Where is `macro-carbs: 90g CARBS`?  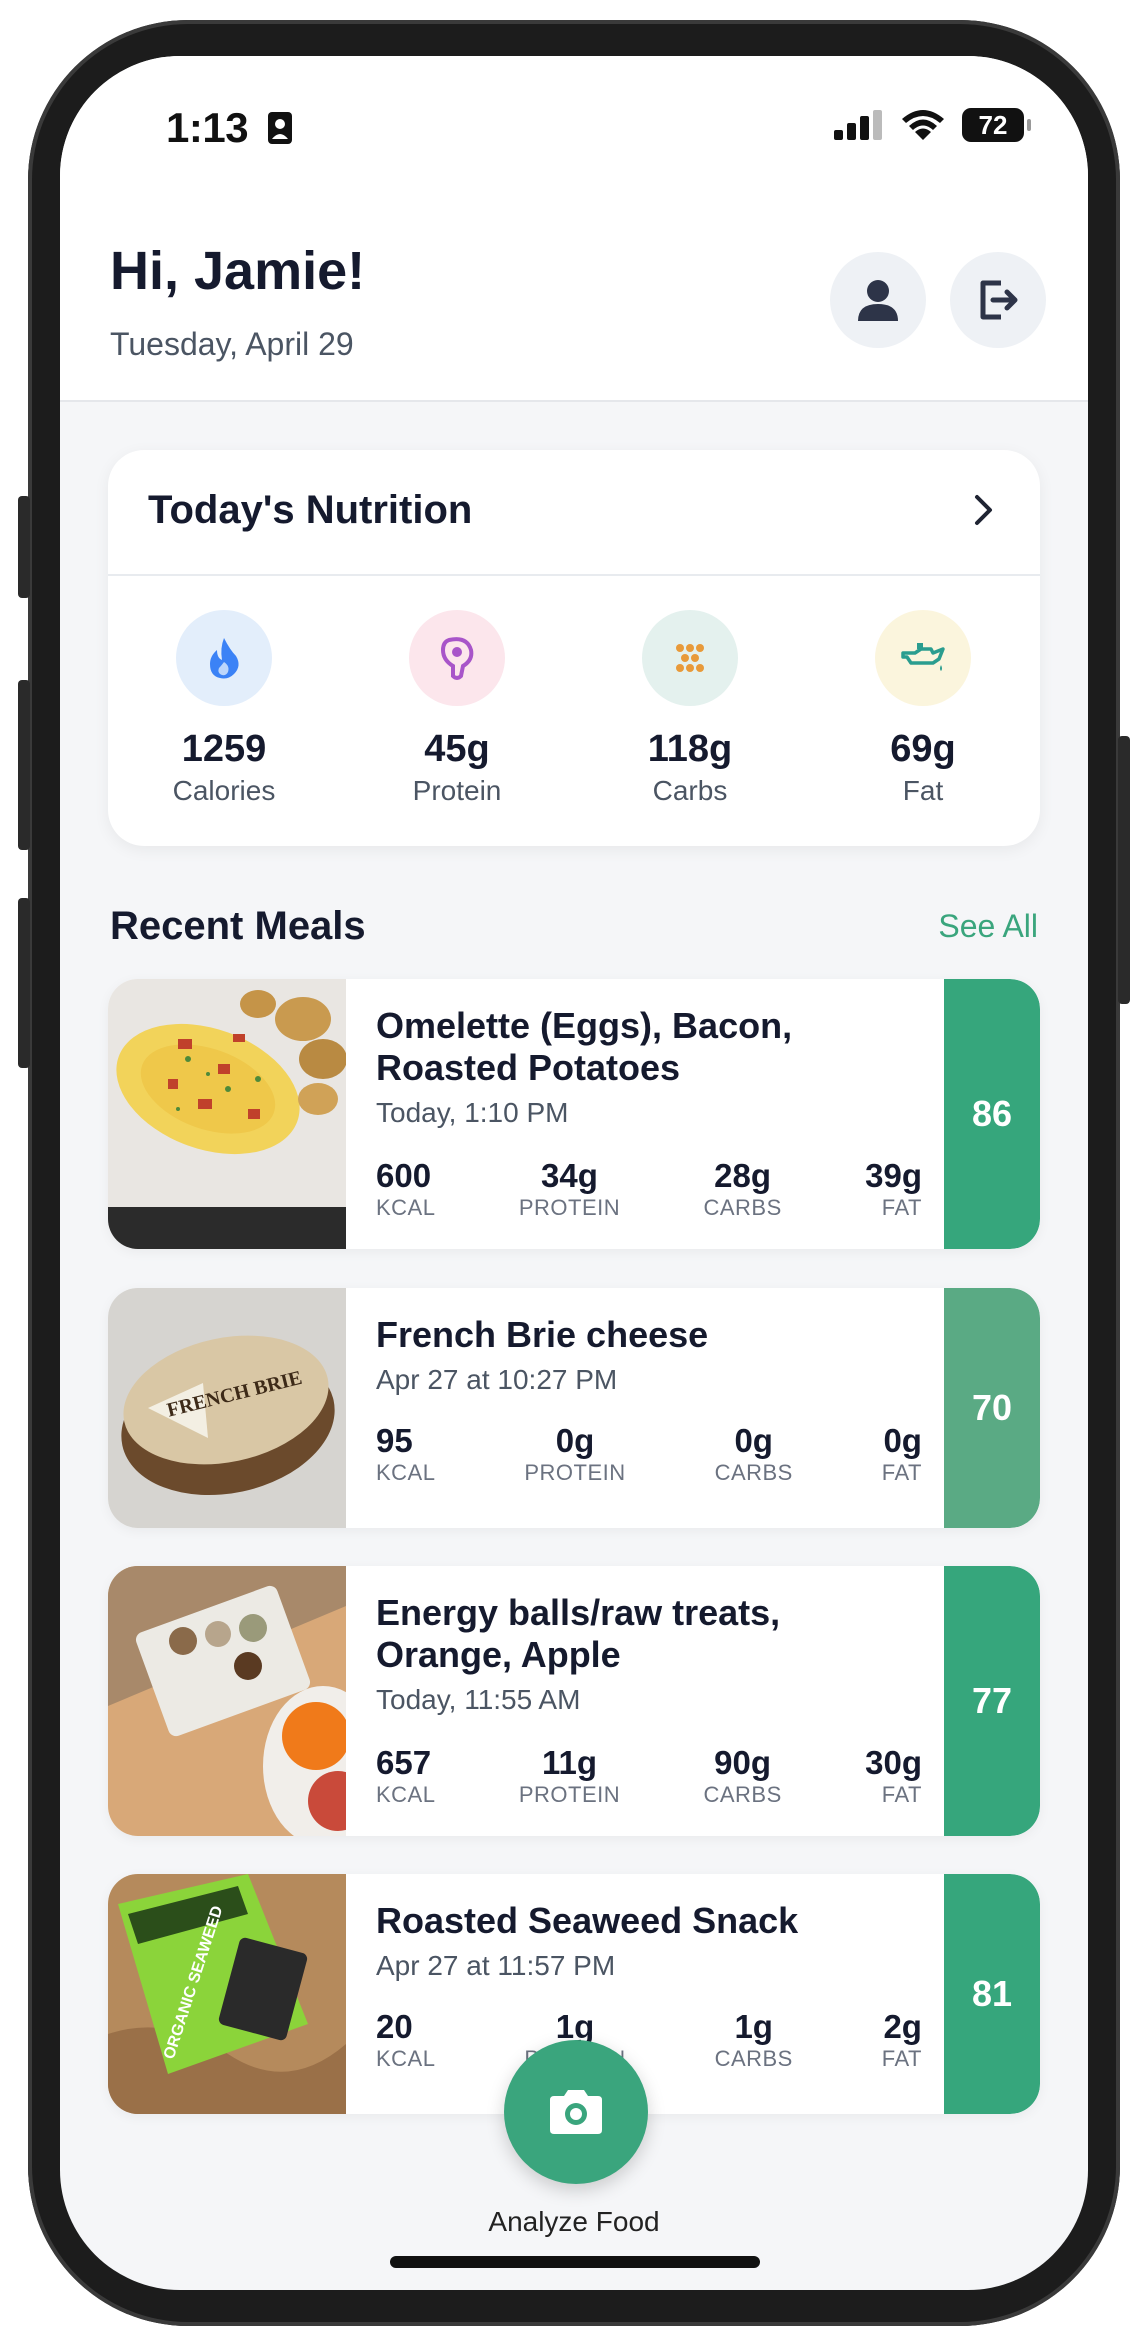 macro-carbs: 90g CARBS is located at coordinates (742, 1775).